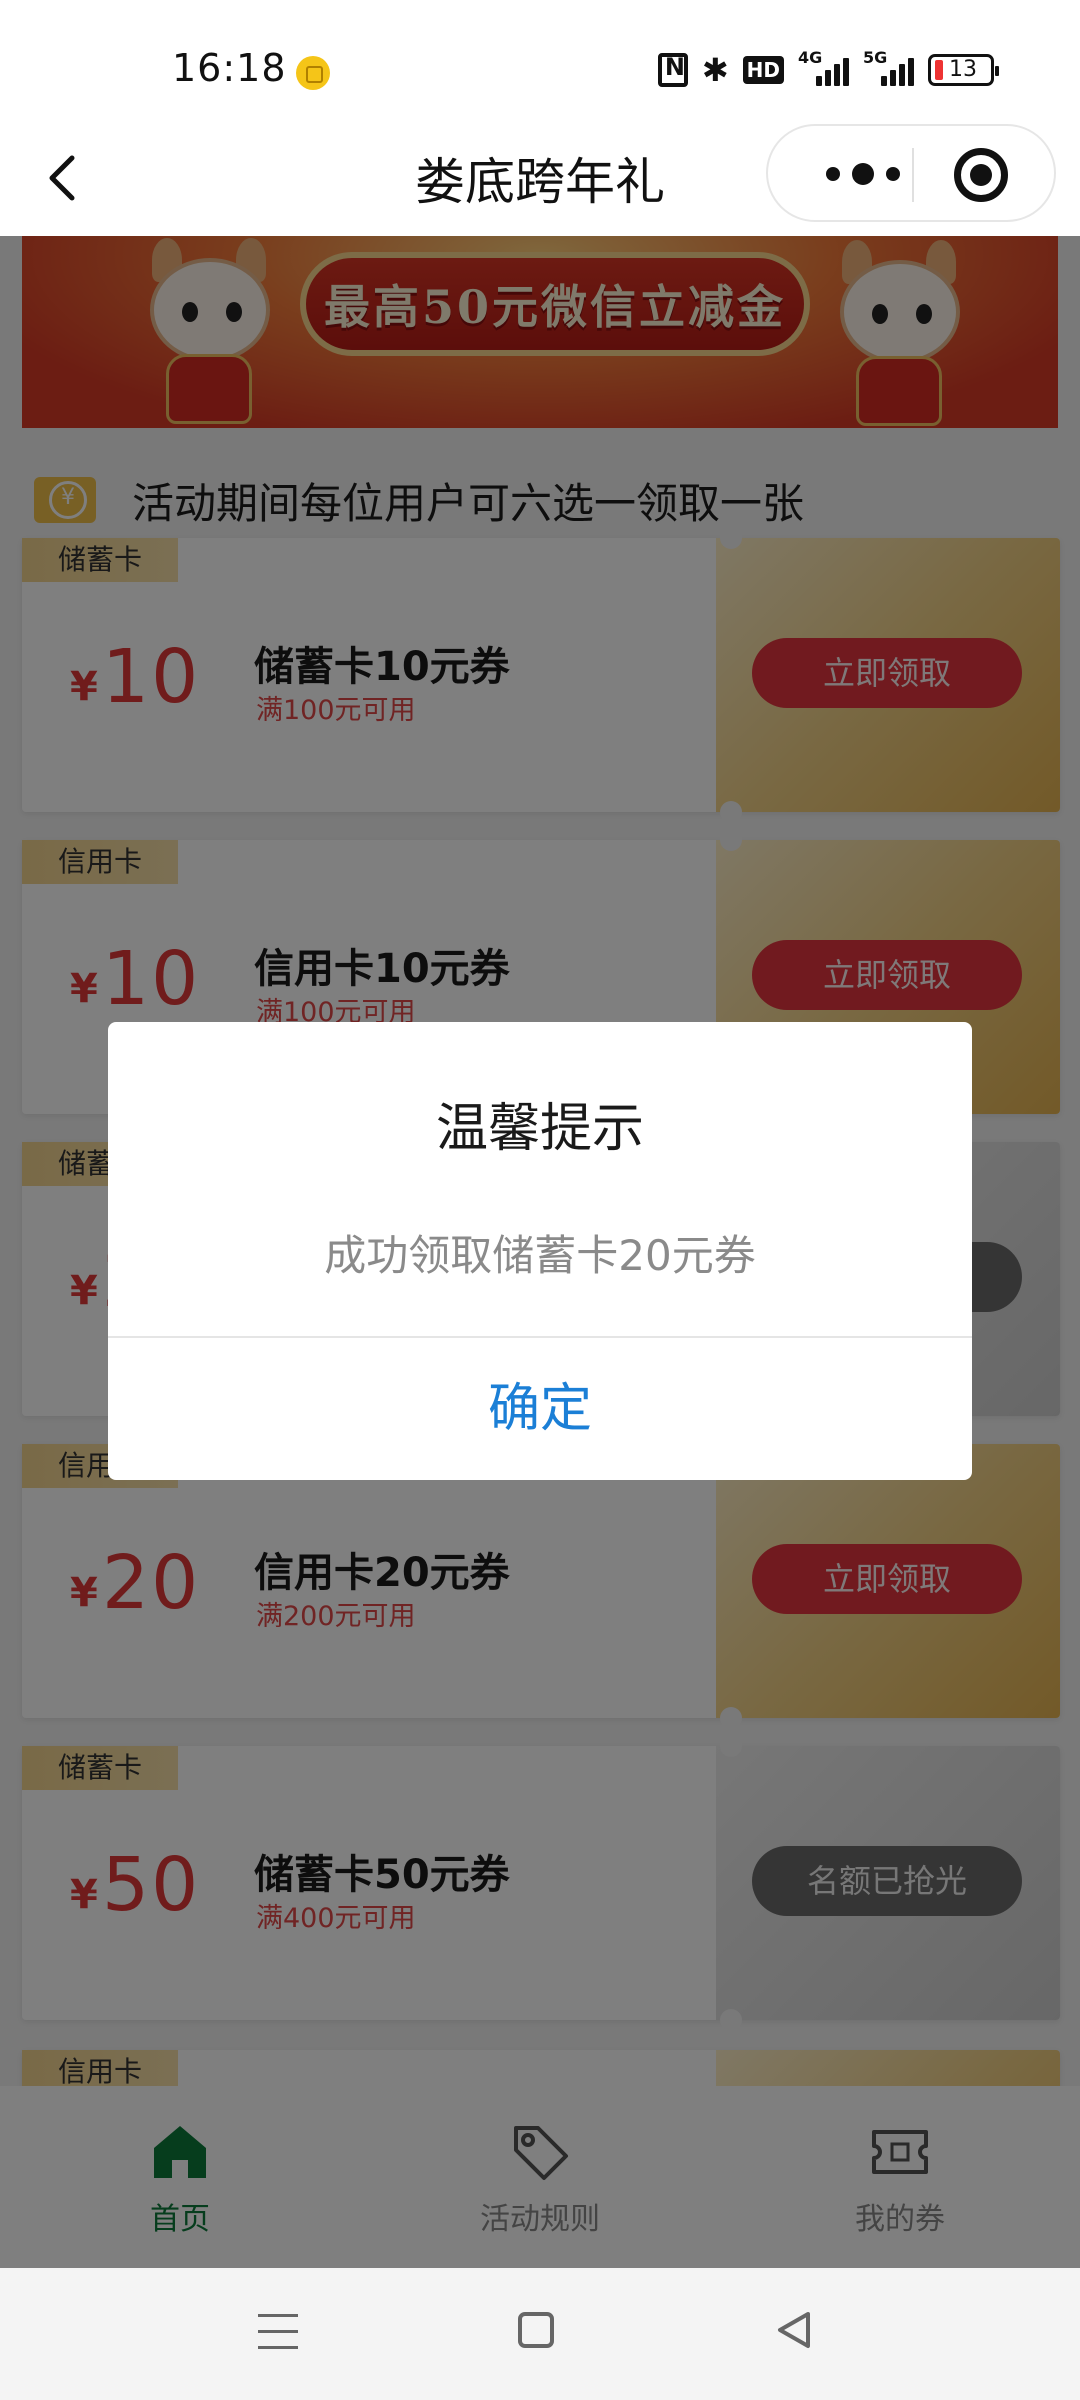 This screenshot has width=1080, height=2400. What do you see at coordinates (672, 70) in the screenshot?
I see `nfc-icon` at bounding box center [672, 70].